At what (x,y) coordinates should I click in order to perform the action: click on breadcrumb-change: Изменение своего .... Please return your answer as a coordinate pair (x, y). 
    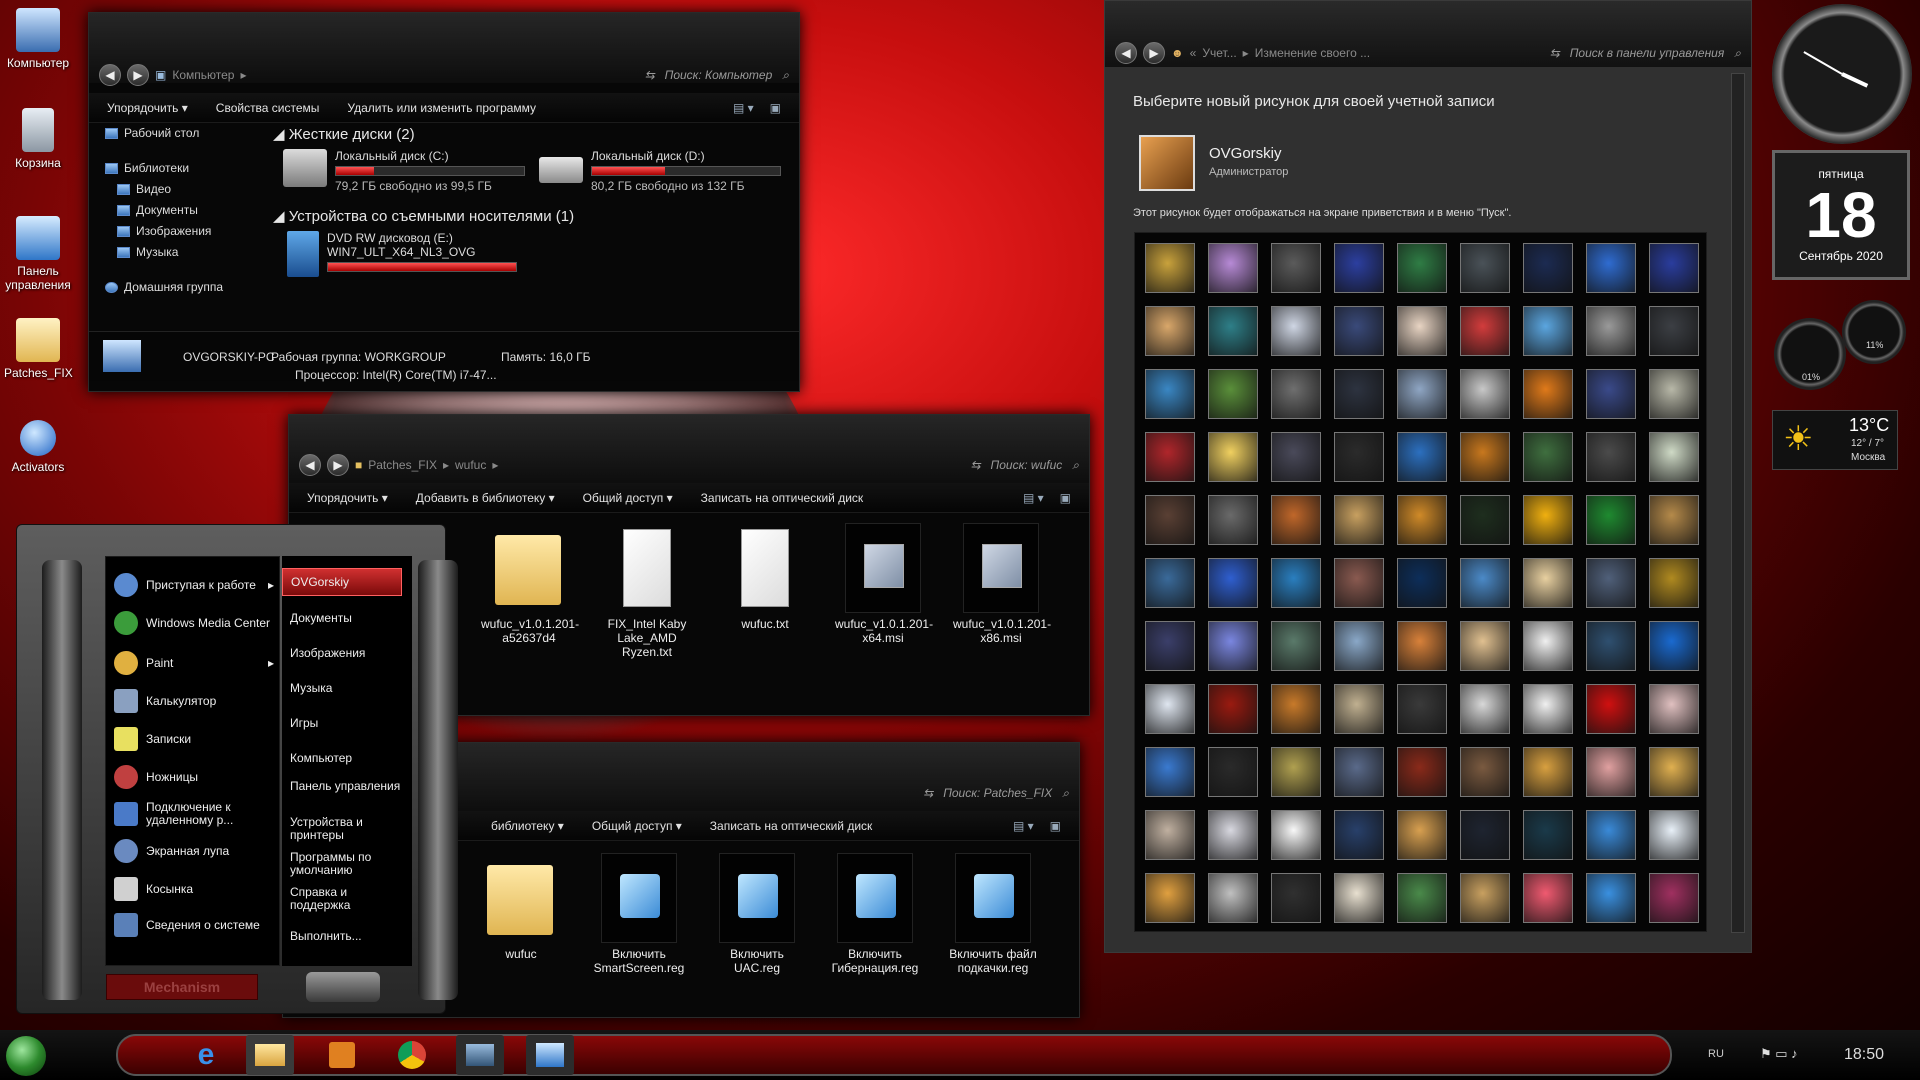
    Looking at the image, I should click on (1312, 53).